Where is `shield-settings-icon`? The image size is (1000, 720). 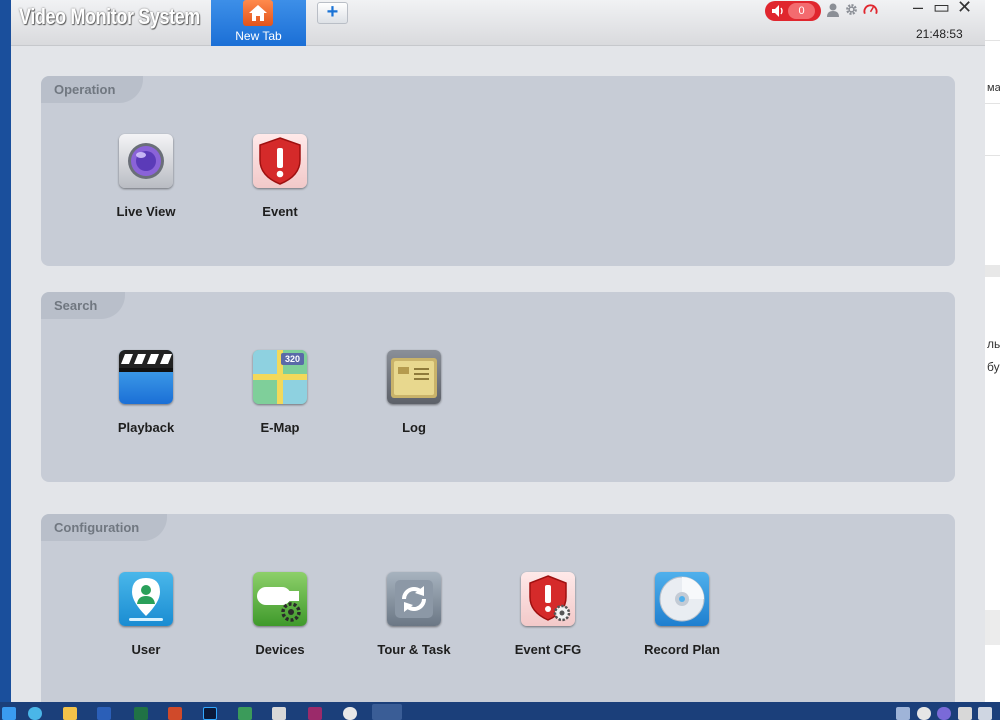
shield-settings-icon is located at coordinates (548, 599).